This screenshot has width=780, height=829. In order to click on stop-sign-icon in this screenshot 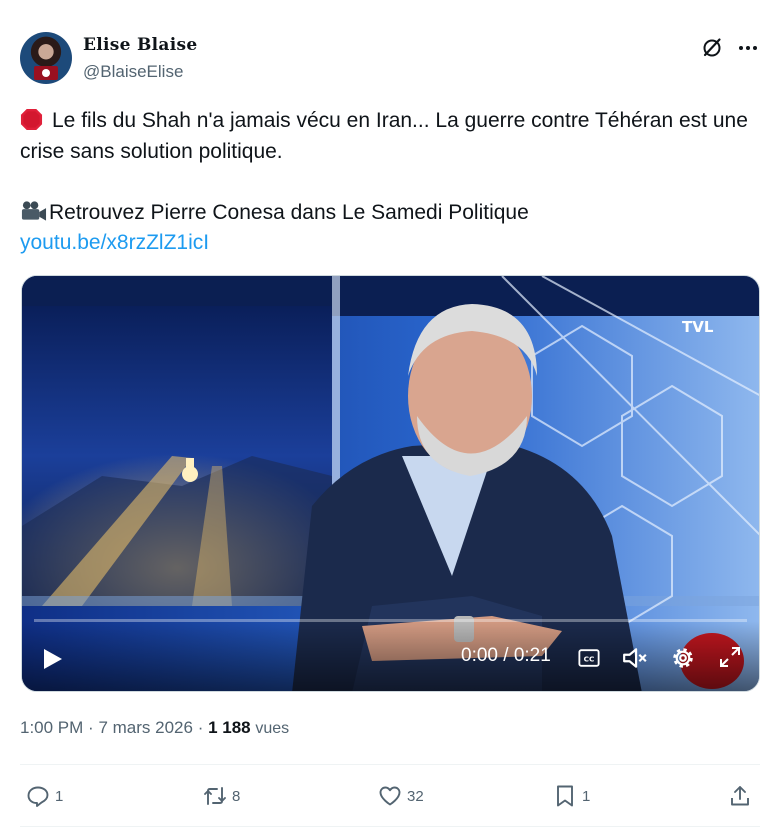, I will do `click(31, 119)`.